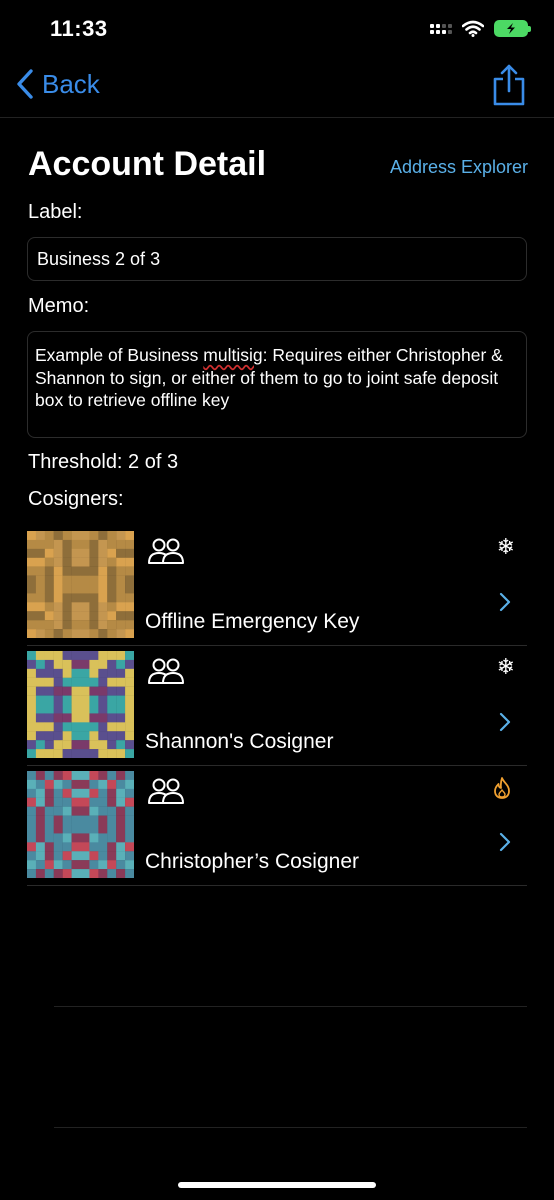  I want to click on label-caption: Label:, so click(55, 212).